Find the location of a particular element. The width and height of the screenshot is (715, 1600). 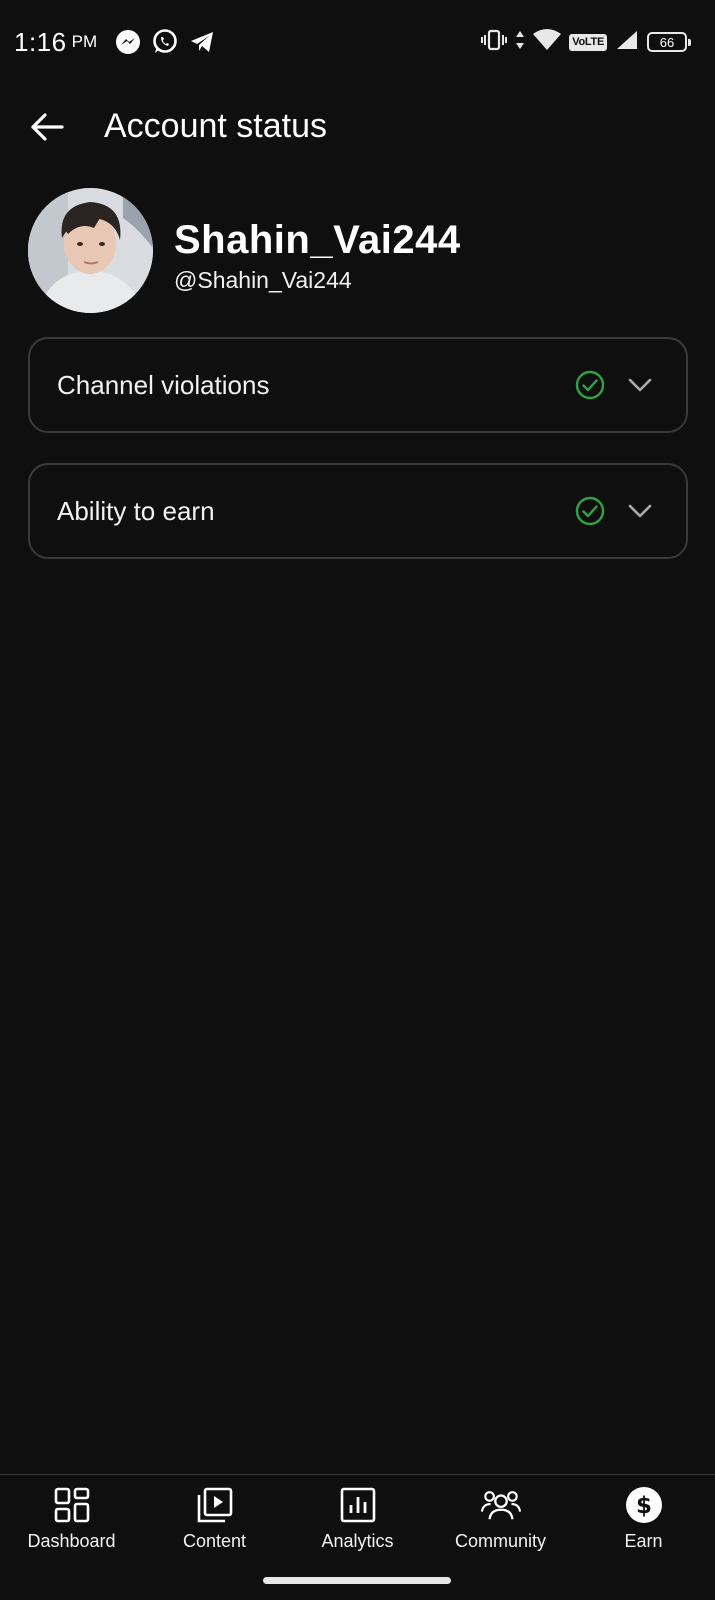

community-icon is located at coordinates (500, 1505).